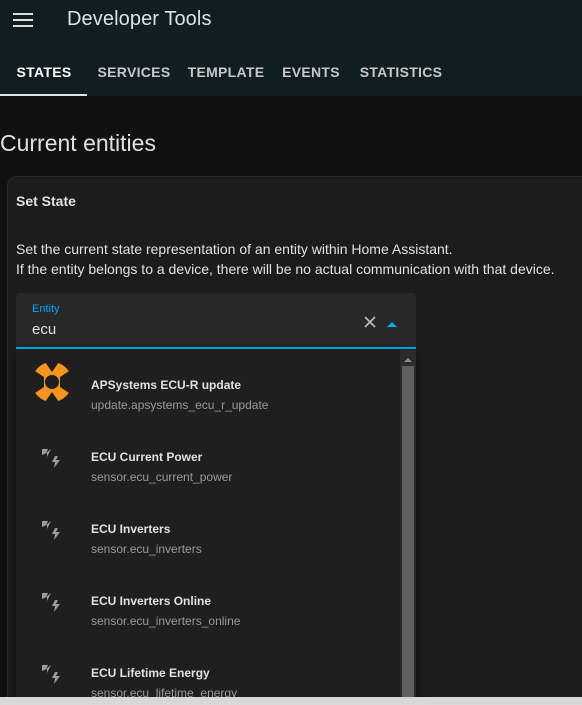  What do you see at coordinates (139, 19) in the screenshot?
I see `app-title: Developer Tools` at bounding box center [139, 19].